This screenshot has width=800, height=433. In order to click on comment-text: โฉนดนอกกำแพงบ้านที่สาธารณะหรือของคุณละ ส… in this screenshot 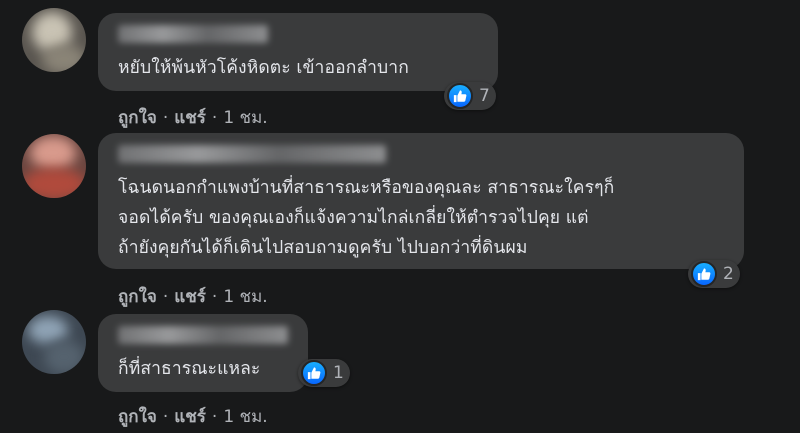, I will do `click(366, 218)`.